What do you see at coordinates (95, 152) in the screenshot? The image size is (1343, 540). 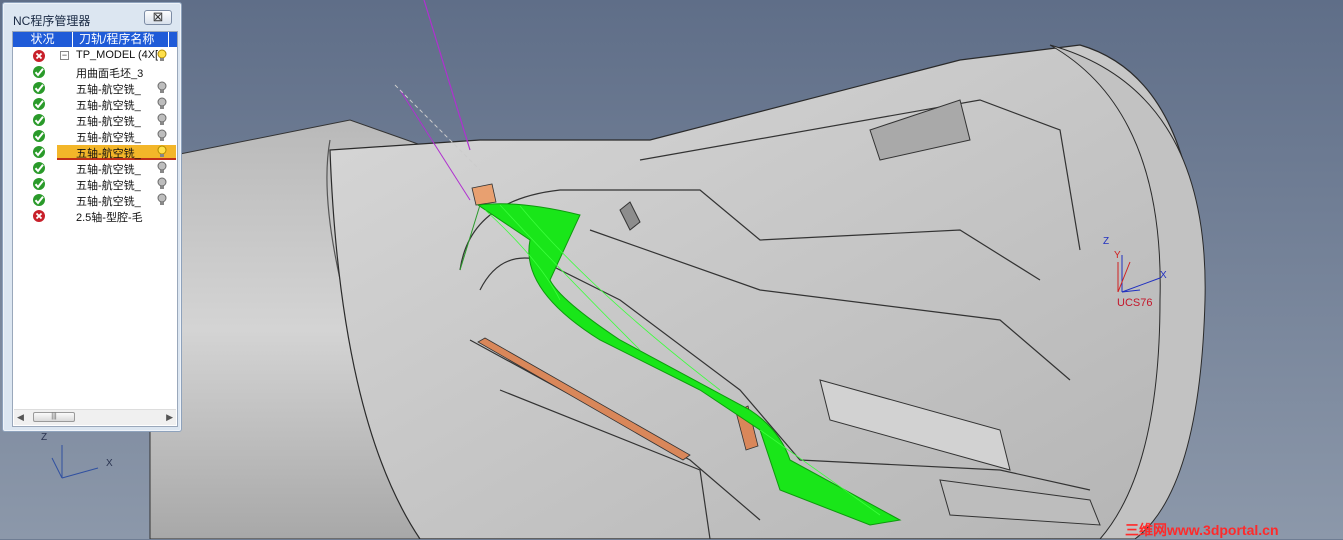 I see `tree-row-selected: 五轴-航空铣_` at bounding box center [95, 152].